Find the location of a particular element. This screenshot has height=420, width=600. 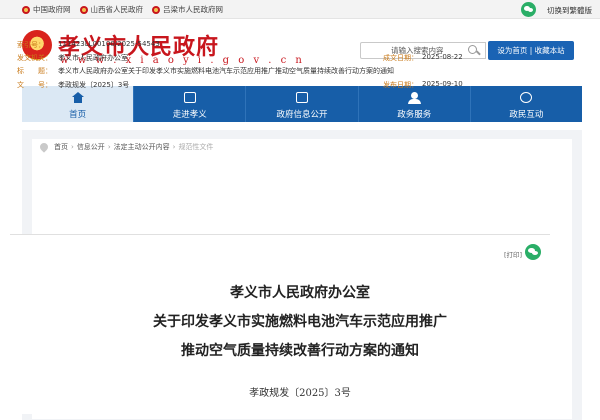

nav-item-gov-info-disclosure: 政府信息公开 is located at coordinates (301, 104).